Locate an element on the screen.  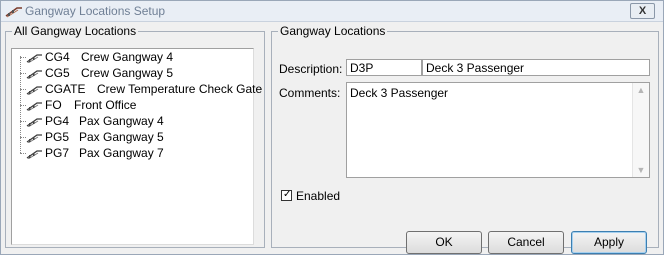
location-code-field: D3P is located at coordinates (384, 67).